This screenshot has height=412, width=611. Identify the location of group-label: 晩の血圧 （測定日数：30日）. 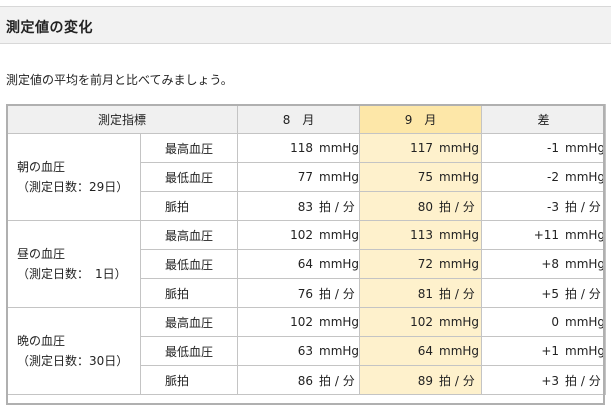
(73, 351).